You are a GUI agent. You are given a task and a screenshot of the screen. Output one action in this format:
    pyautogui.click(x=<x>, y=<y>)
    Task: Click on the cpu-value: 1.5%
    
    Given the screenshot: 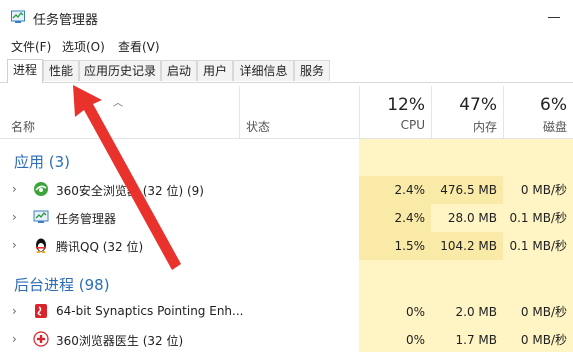 What is the action you would take?
    pyautogui.click(x=395, y=246)
    